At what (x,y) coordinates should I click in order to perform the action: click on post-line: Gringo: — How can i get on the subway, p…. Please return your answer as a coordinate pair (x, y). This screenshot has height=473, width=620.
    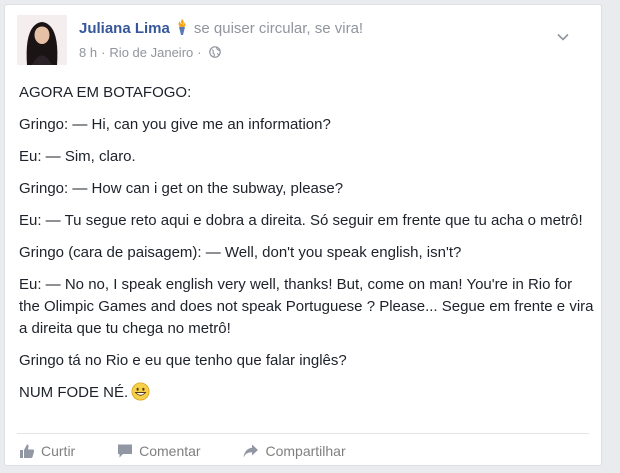
    Looking at the image, I should click on (181, 188).